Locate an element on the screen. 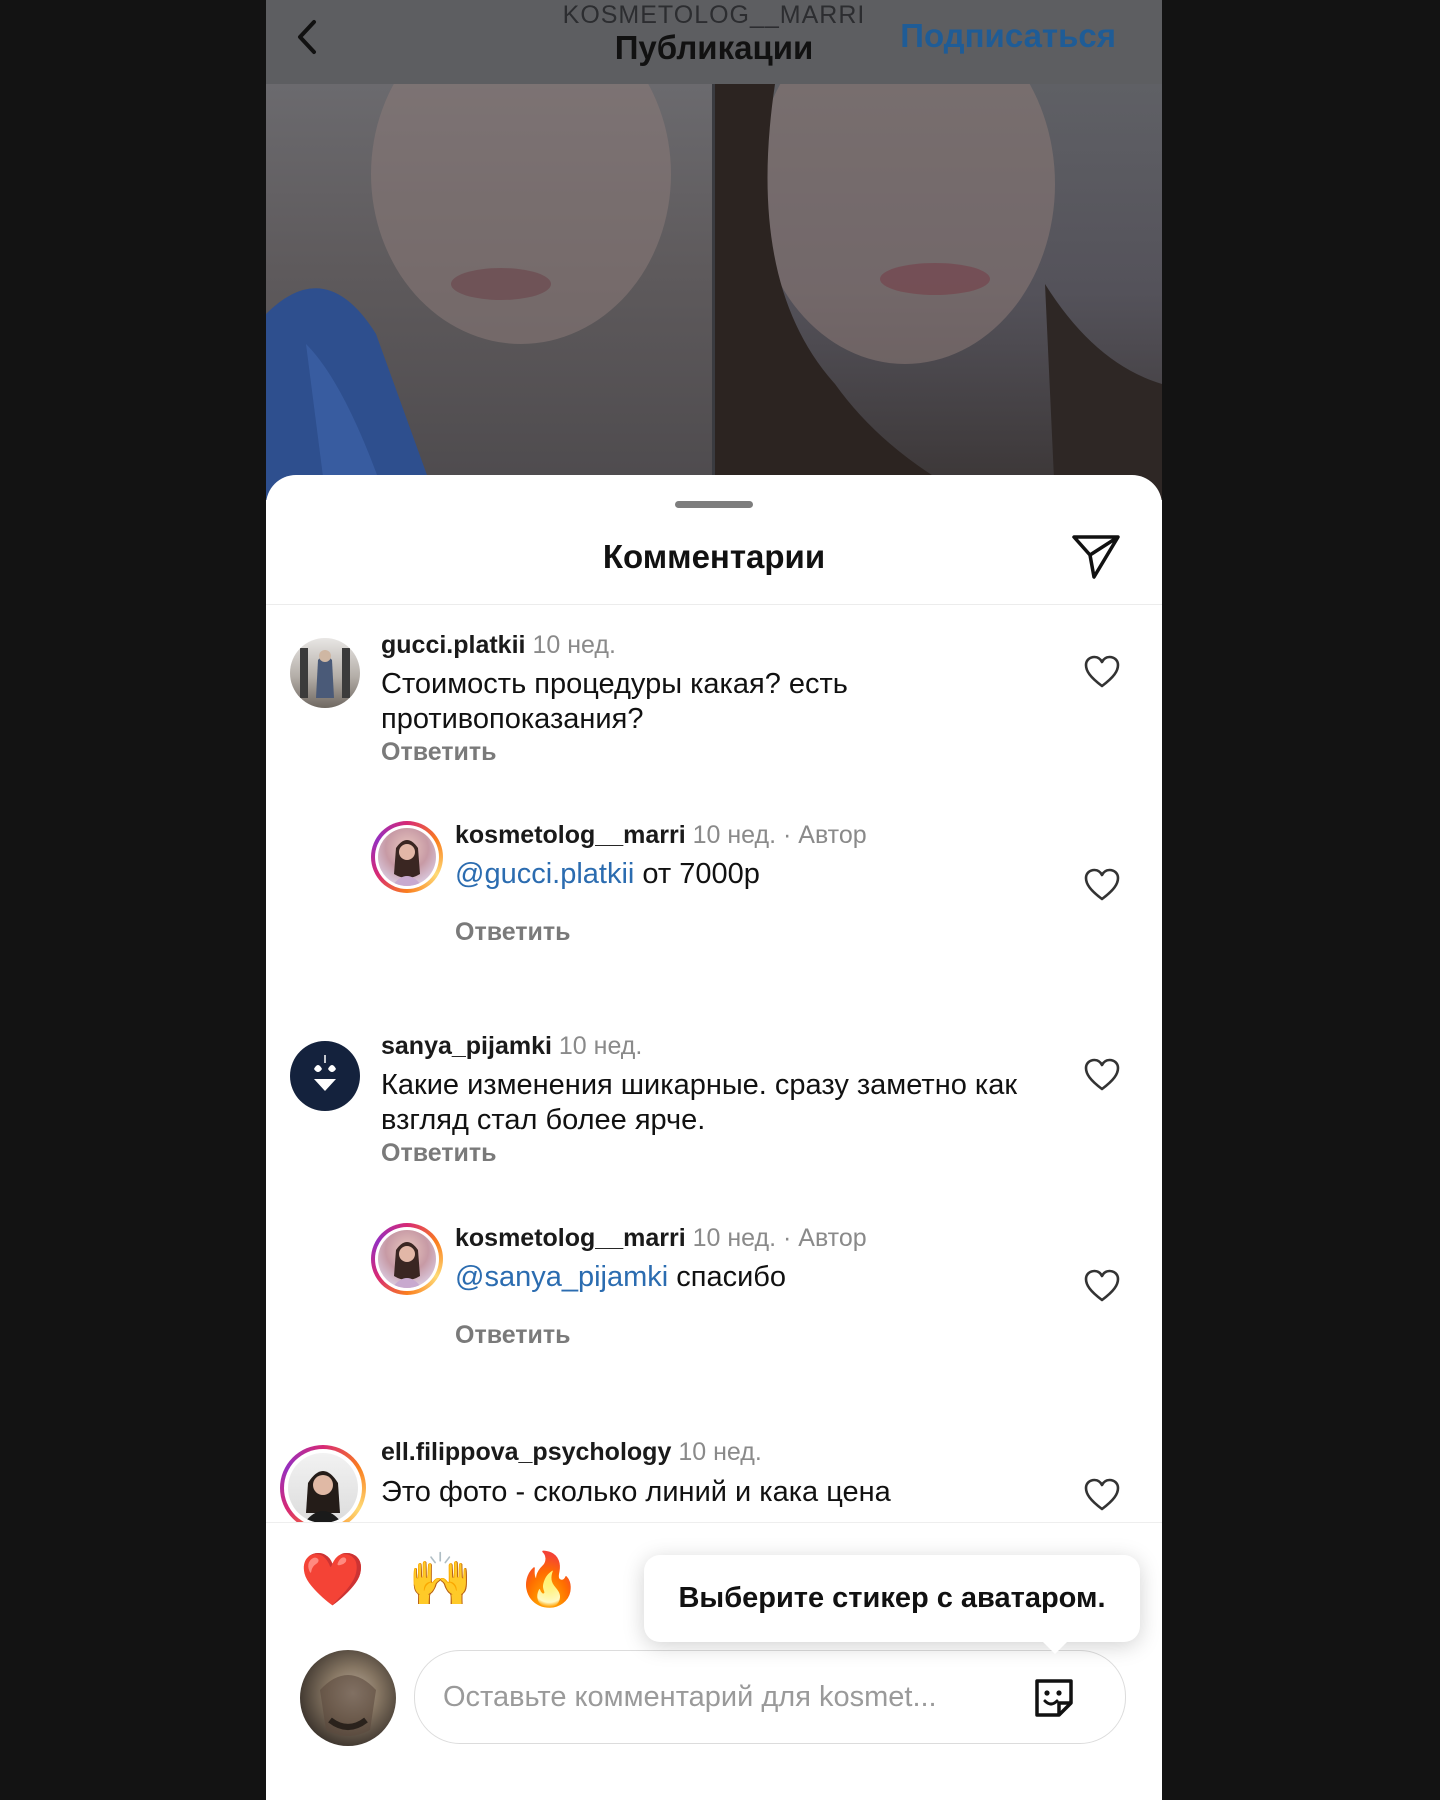 Image resolution: width=1440 pixels, height=1800 pixels. comment-header: ell.filippova_psychology 10 нед. is located at coordinates (571, 1452).